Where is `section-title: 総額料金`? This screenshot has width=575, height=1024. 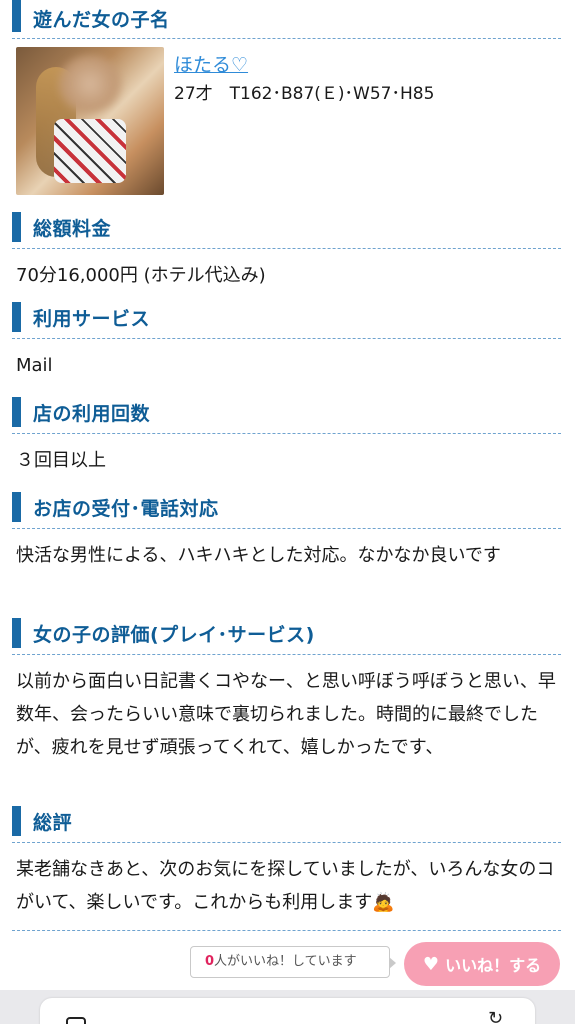 section-title: 総額料金 is located at coordinates (72, 228).